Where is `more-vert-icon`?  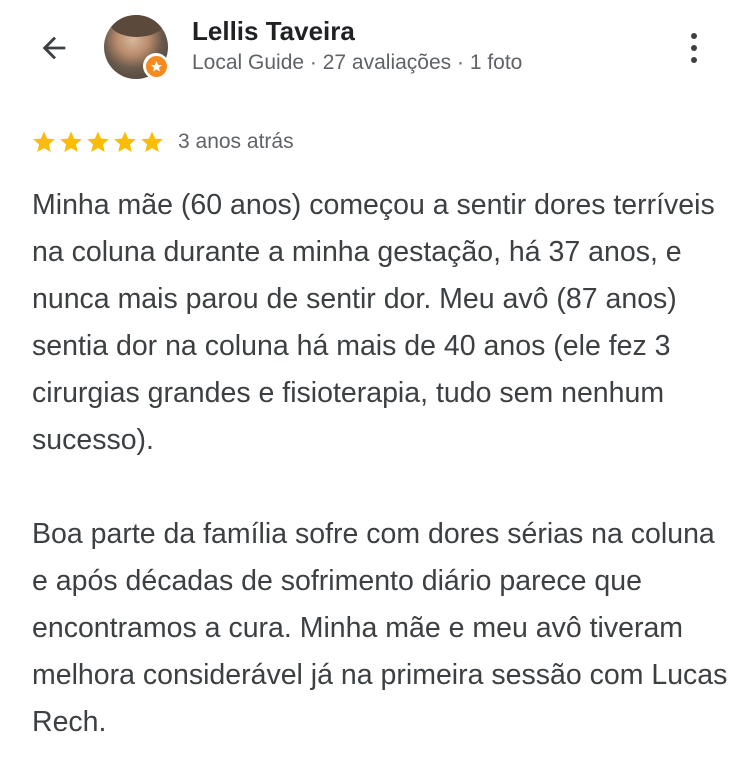 more-vert-icon is located at coordinates (694, 36).